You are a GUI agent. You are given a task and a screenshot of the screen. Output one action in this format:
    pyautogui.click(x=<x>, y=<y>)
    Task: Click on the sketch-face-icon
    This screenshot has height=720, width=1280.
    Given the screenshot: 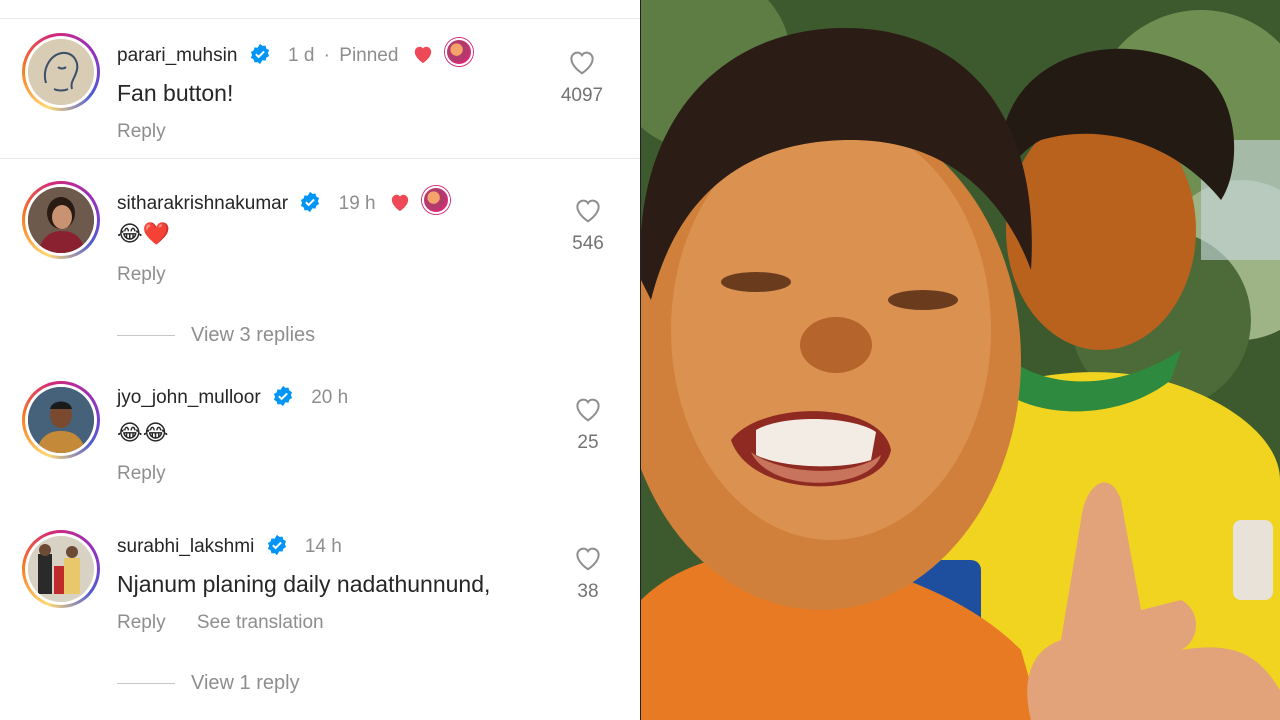 What is the action you would take?
    pyautogui.click(x=61, y=72)
    